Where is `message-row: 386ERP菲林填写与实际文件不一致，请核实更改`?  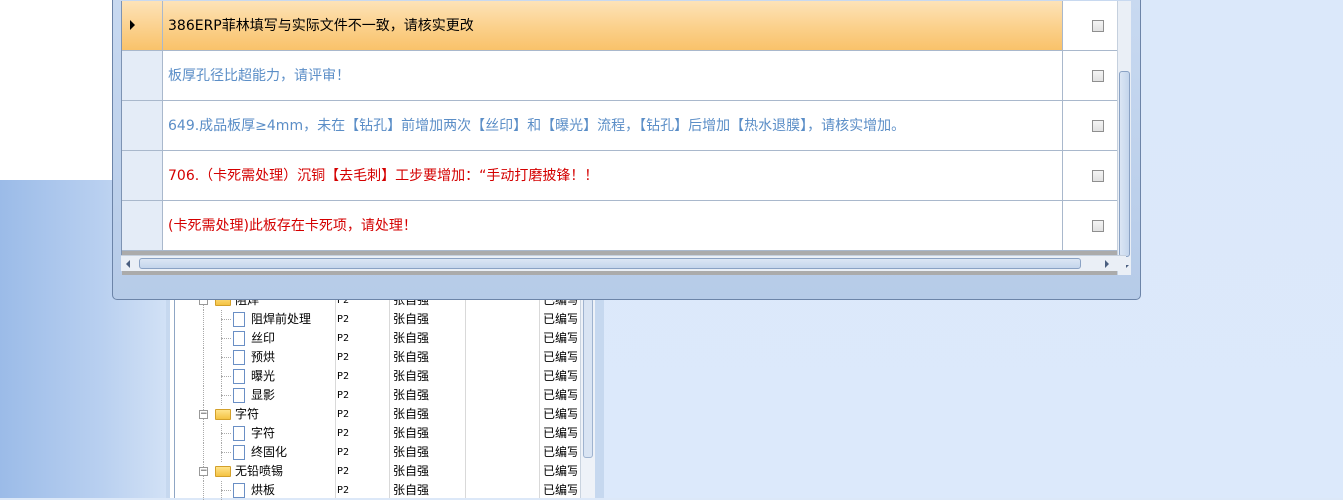 message-row: 386ERP菲林填写与实际文件不一致，请核实更改 is located at coordinates (619, 26).